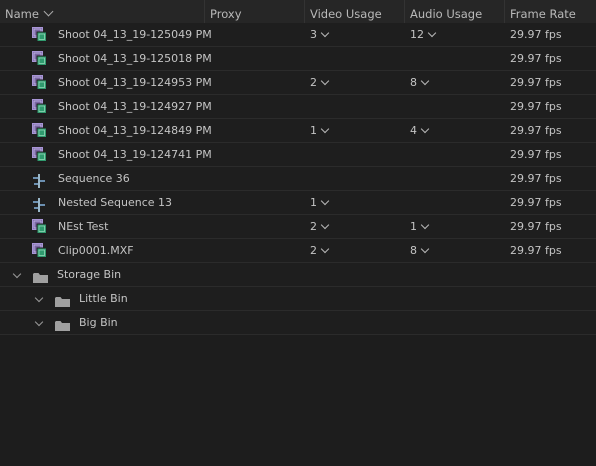  I want to click on list-item: Shoot 04_13_19-124849 PM 1 4 29.97 fps, so click(298, 131).